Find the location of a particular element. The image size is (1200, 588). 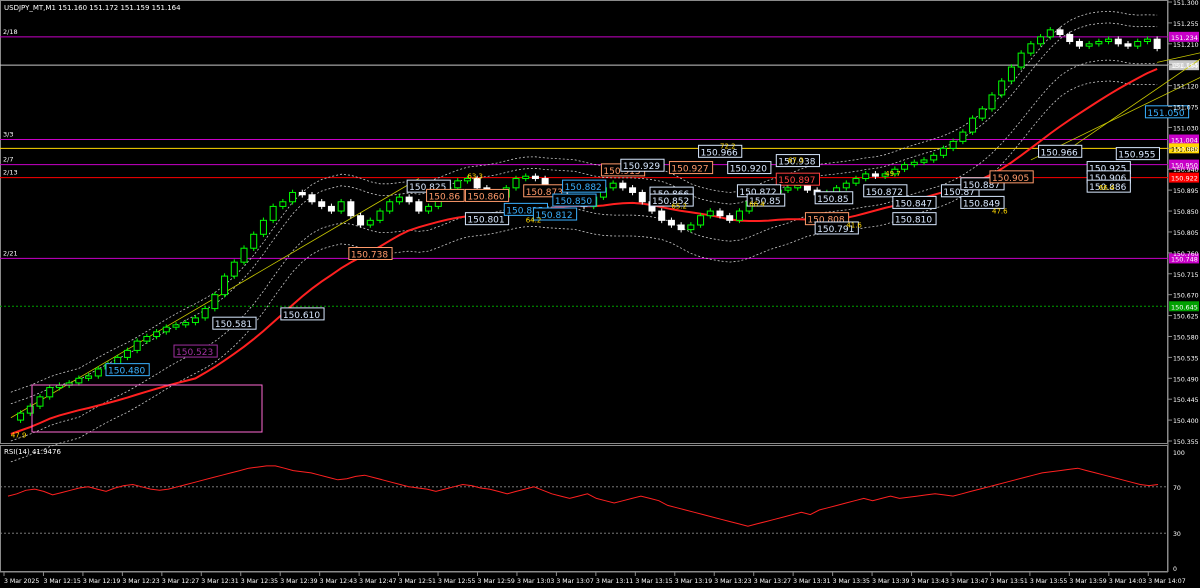

rsi-tick-label: 70 is located at coordinates (1177, 488).